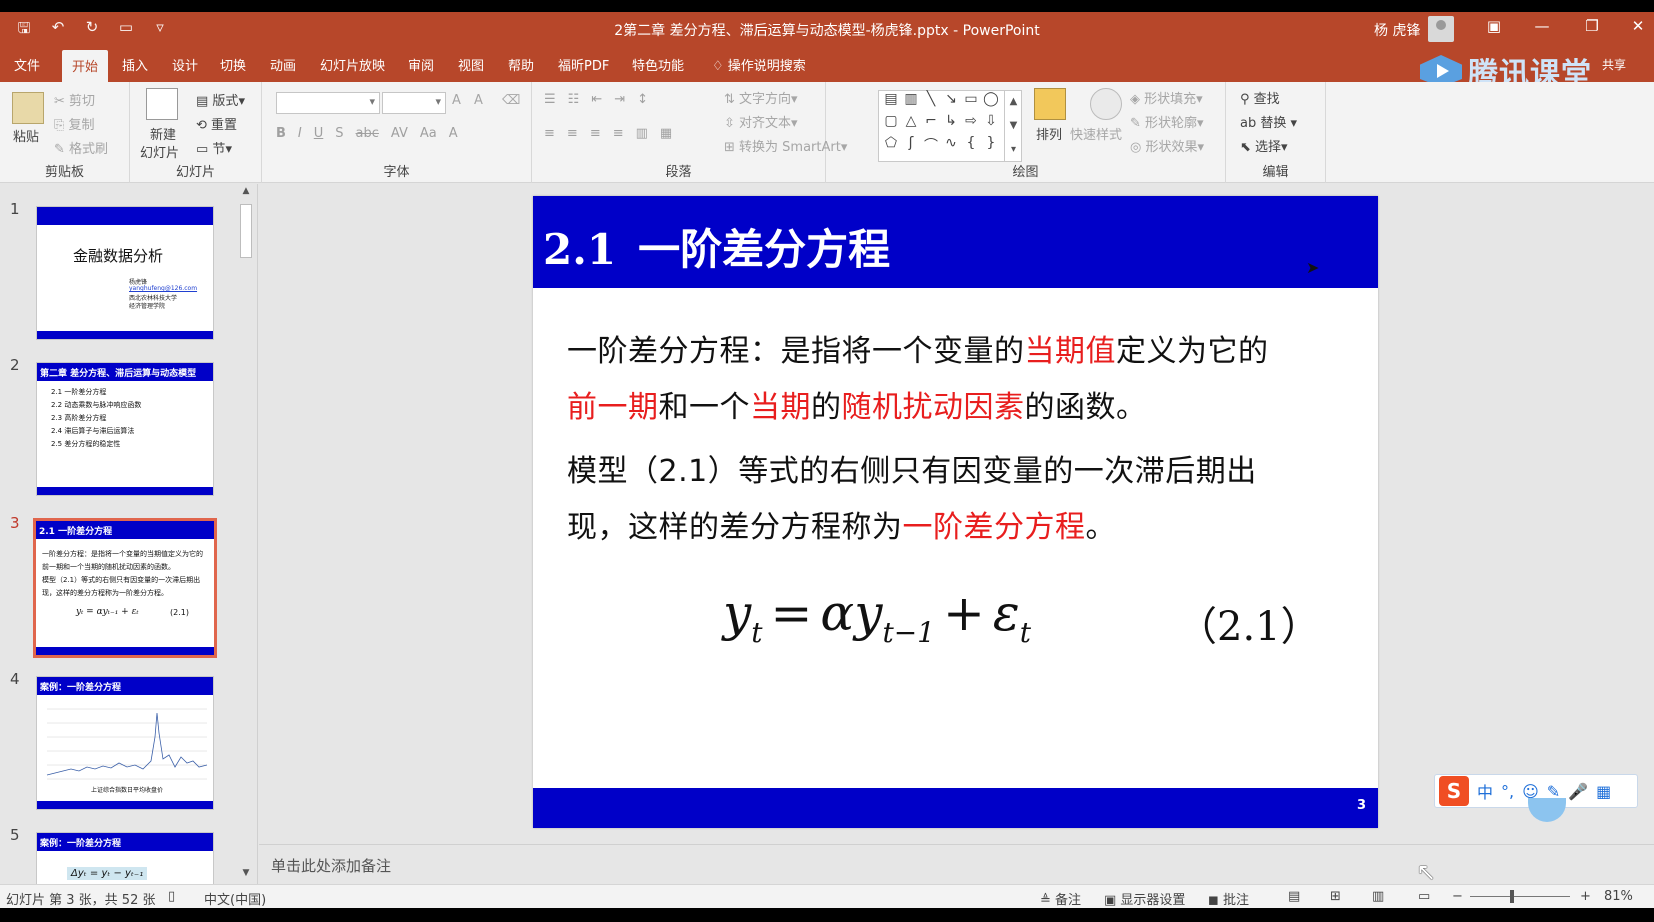  I want to click on elbow-arrow-shape-icon: ↳, so click(951, 124).